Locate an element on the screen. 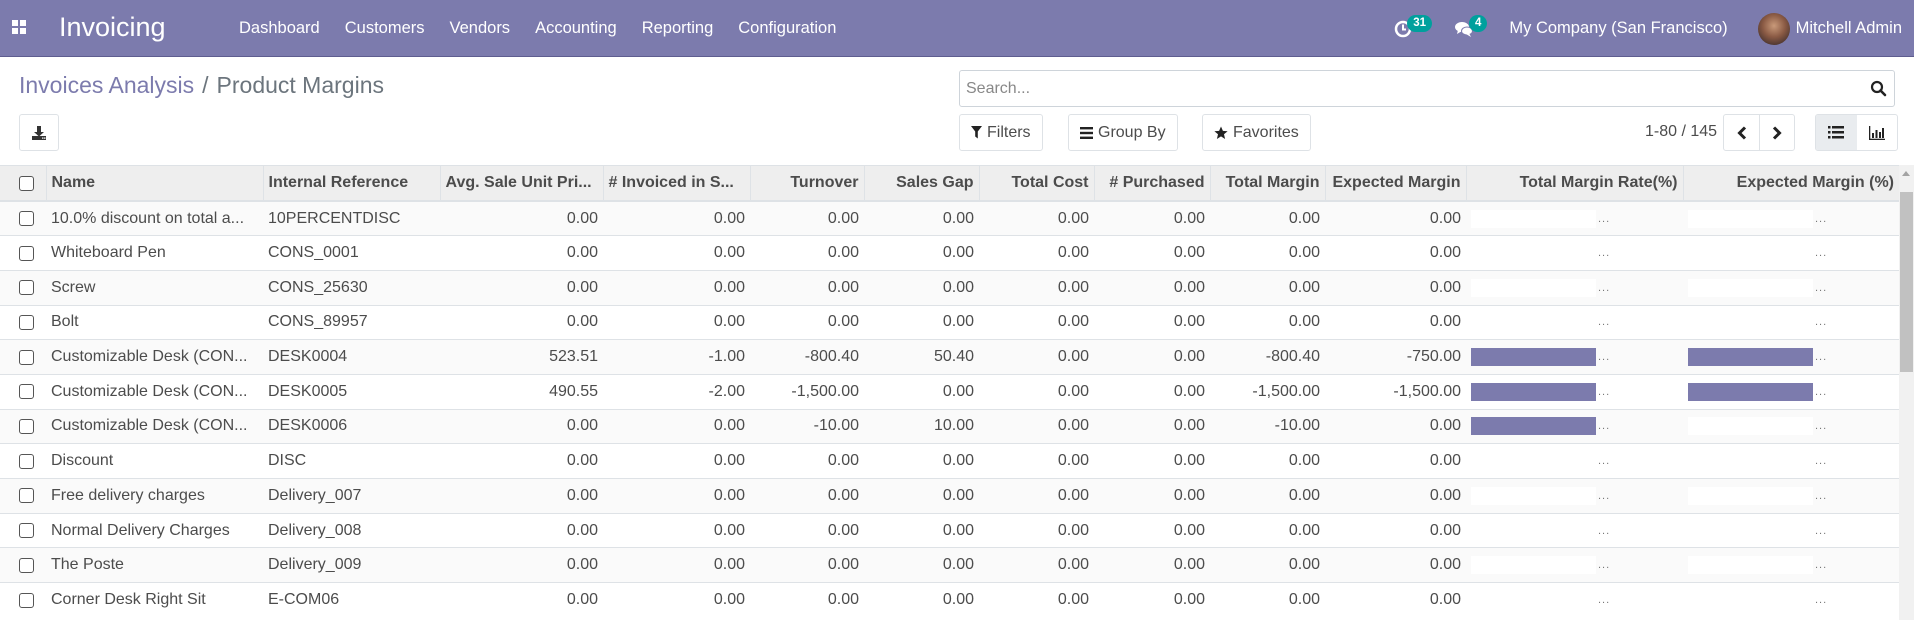  column-expected-margin-rate: Expected Margin (%) is located at coordinates (1790, 184).